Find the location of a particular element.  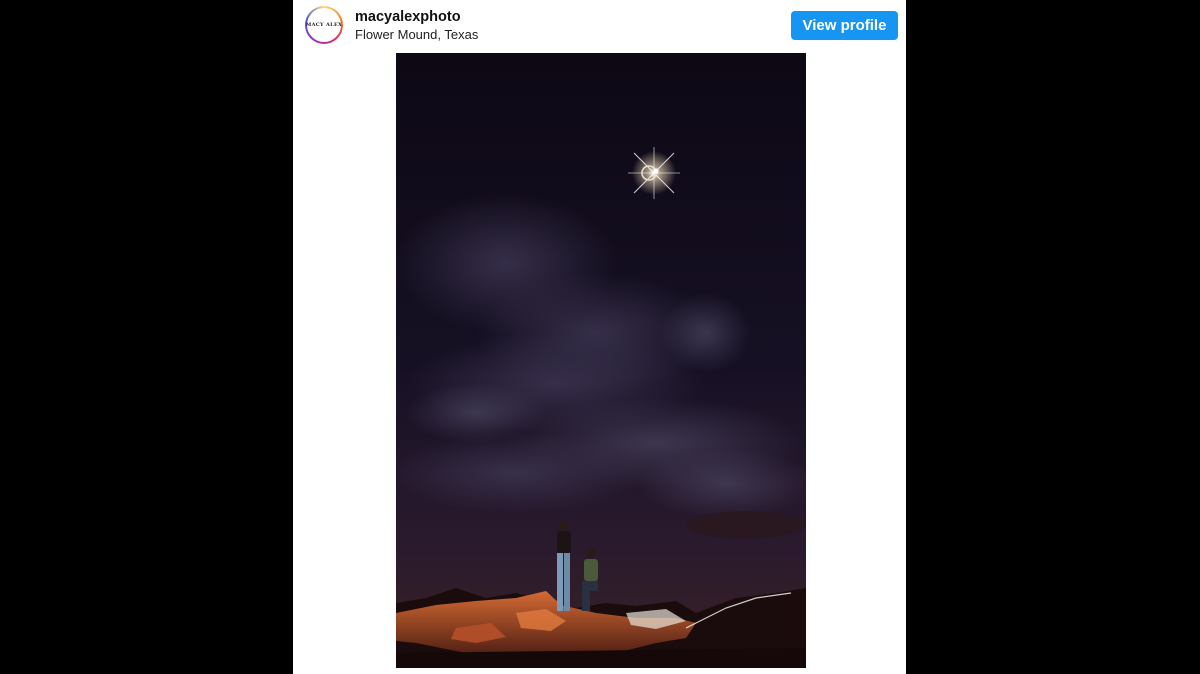

view-profile-button: View profile is located at coordinates (844, 25).